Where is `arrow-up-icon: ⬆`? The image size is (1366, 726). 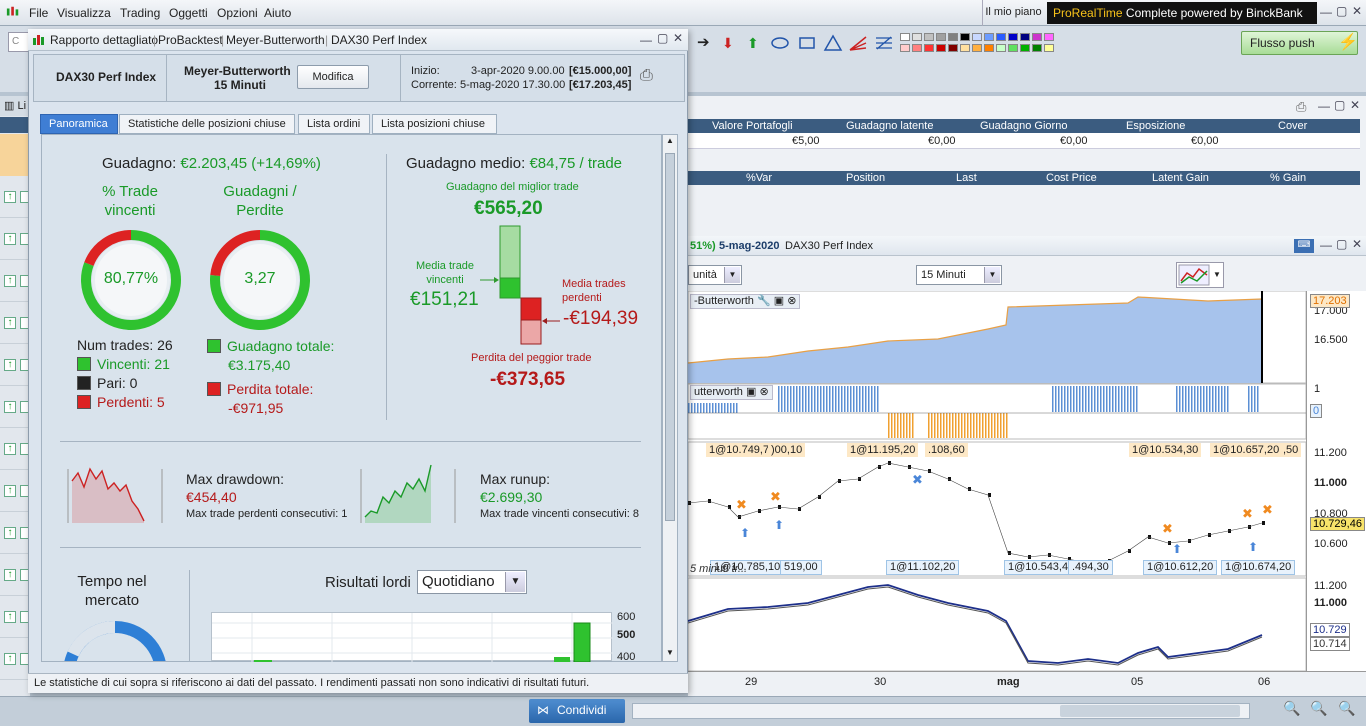 arrow-up-icon: ⬆ is located at coordinates (757, 43).